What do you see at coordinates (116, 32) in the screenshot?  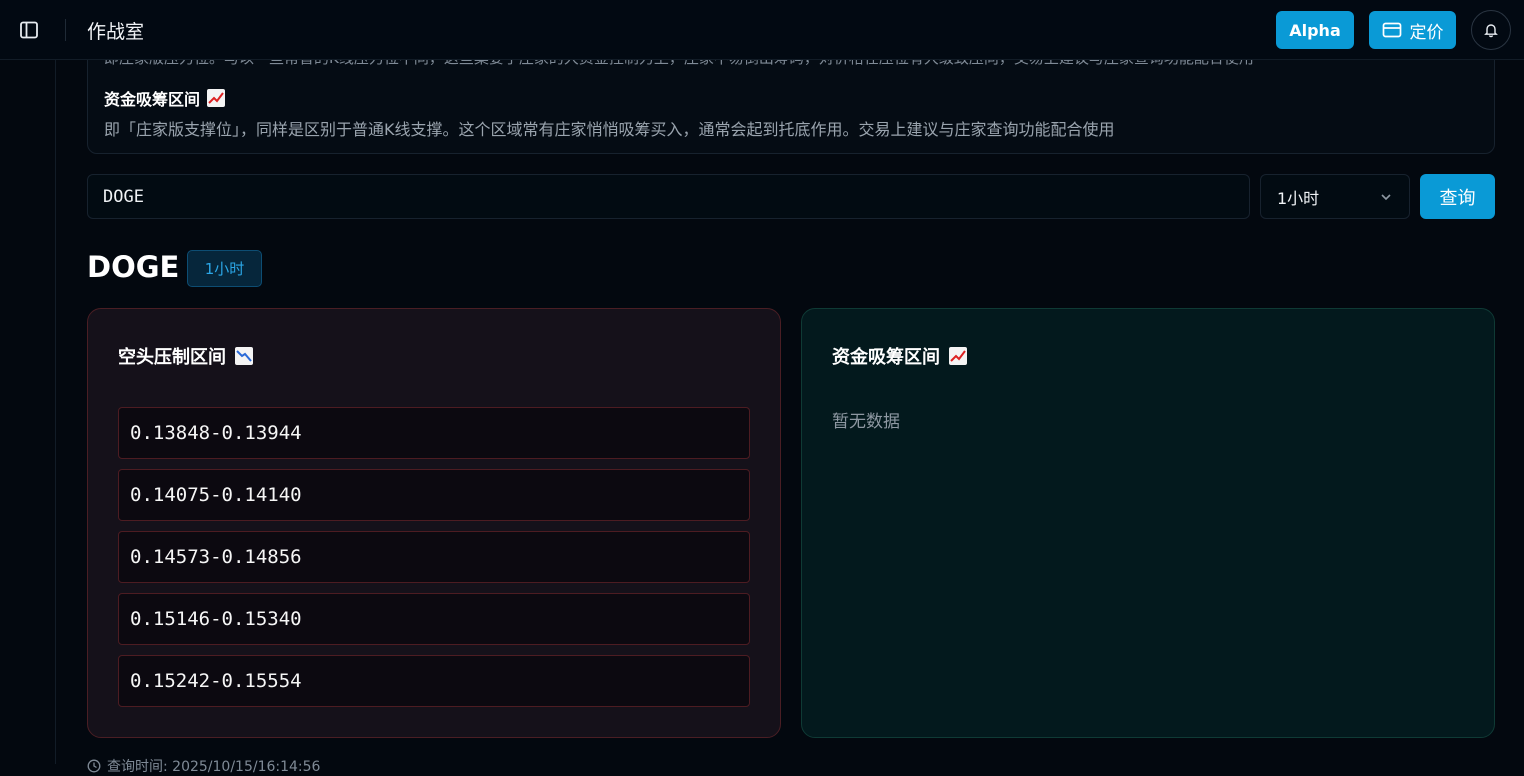 I see `page-title: 作战室` at bounding box center [116, 32].